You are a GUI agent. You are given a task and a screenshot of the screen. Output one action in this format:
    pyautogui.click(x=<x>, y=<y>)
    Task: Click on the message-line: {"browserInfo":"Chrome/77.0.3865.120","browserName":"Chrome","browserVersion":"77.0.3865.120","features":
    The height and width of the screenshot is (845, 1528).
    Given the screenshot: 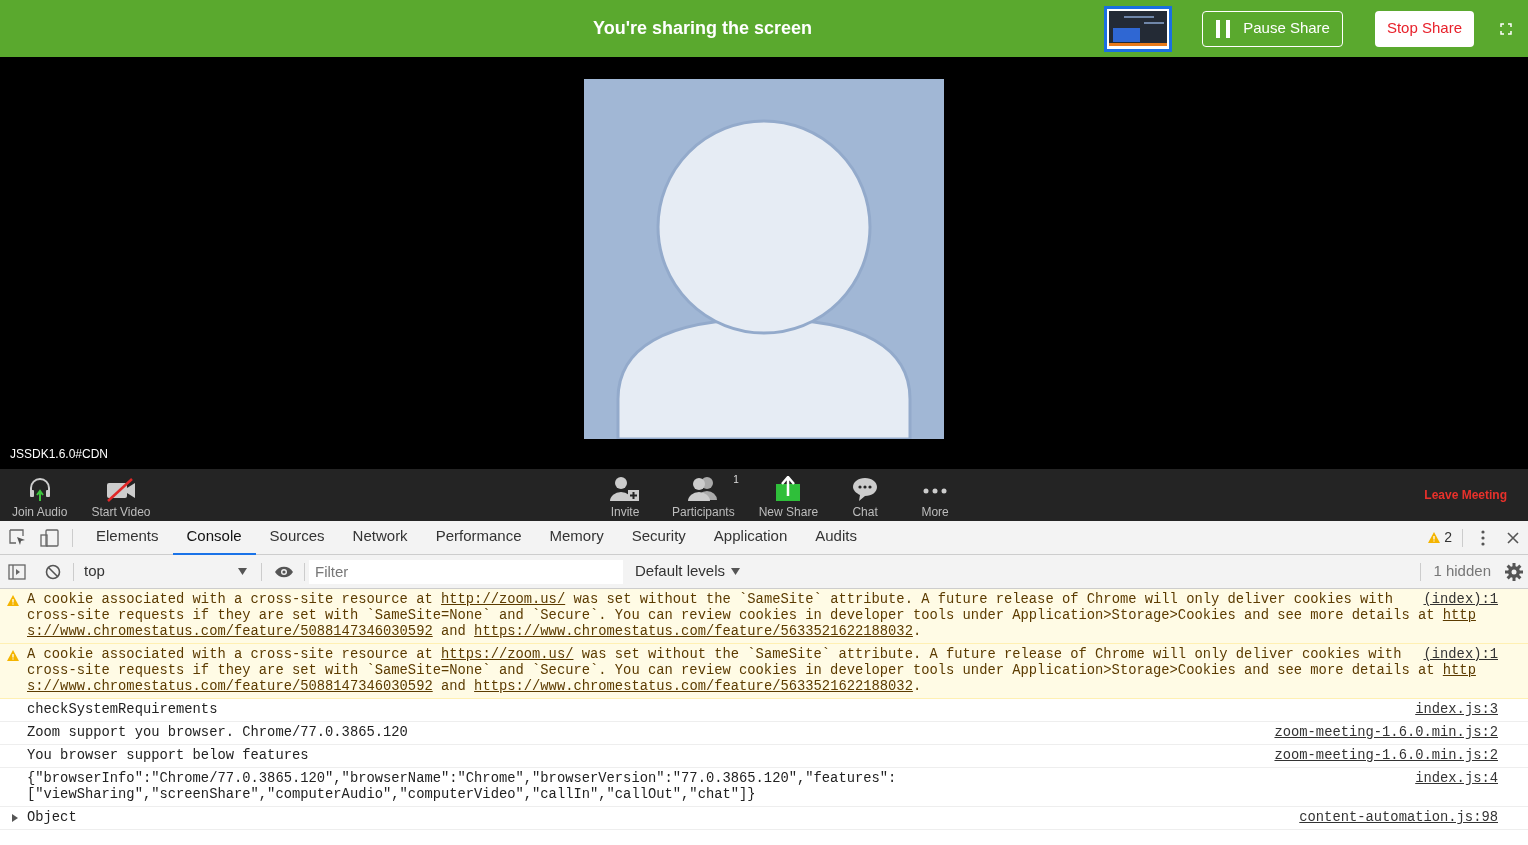 What is the action you would take?
    pyautogui.click(x=462, y=779)
    